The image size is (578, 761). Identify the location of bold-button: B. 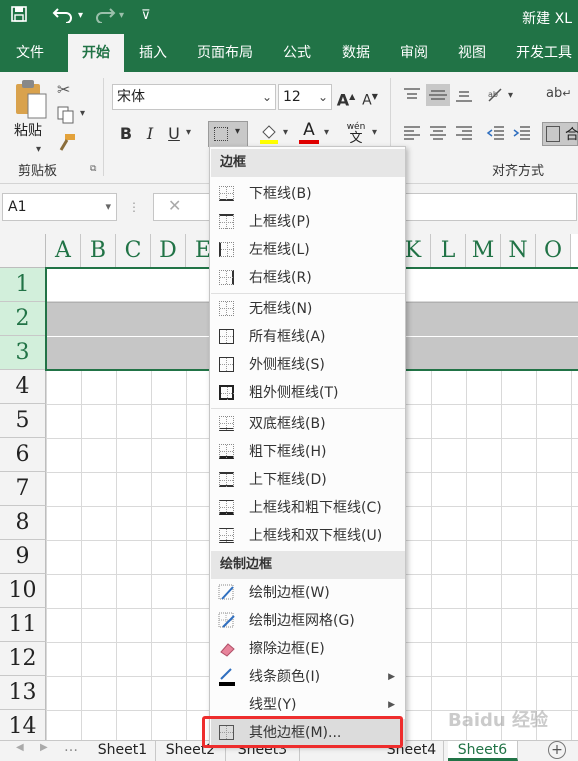
(126, 134).